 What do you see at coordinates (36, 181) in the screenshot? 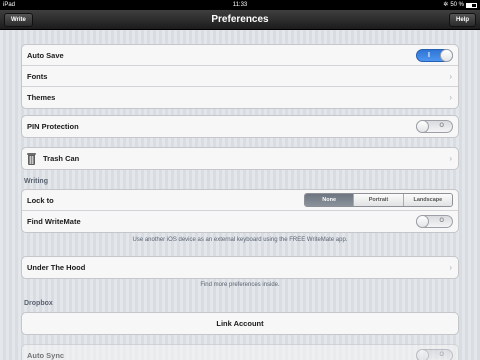
I see `writing-section-header: Writing` at bounding box center [36, 181].